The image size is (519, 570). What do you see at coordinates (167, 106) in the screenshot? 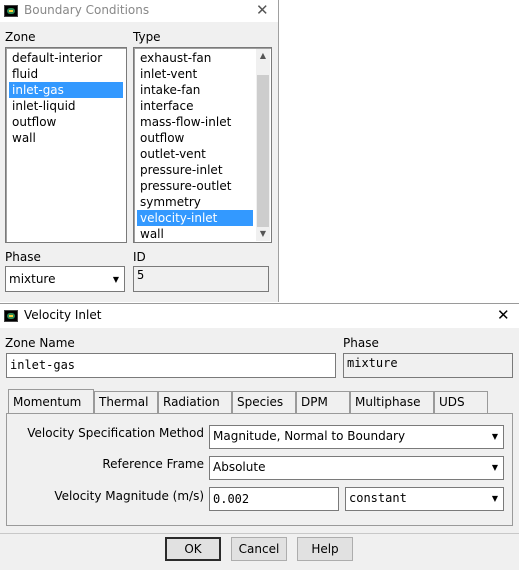
I see `type-list-item: interface` at bounding box center [167, 106].